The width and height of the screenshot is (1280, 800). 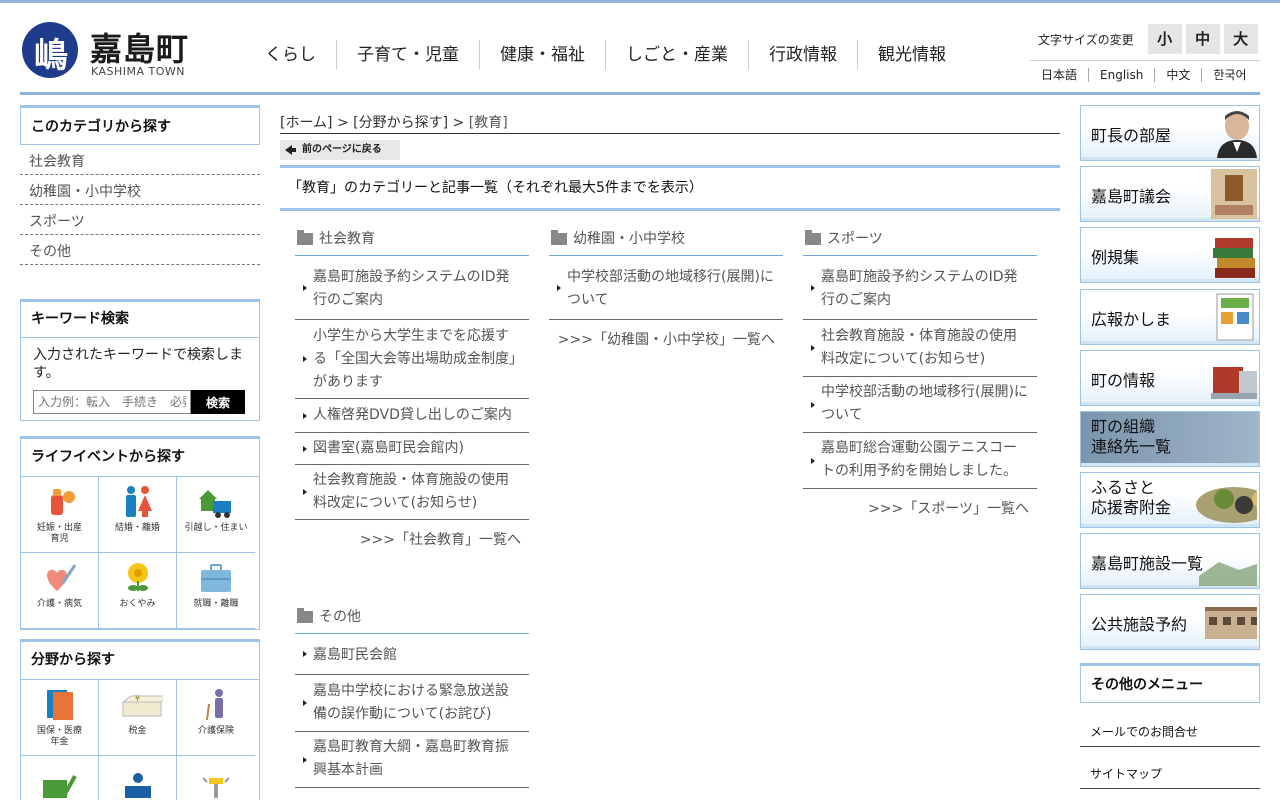 I want to click on gnav-shigoto: しごと・産業, so click(x=676, y=55).